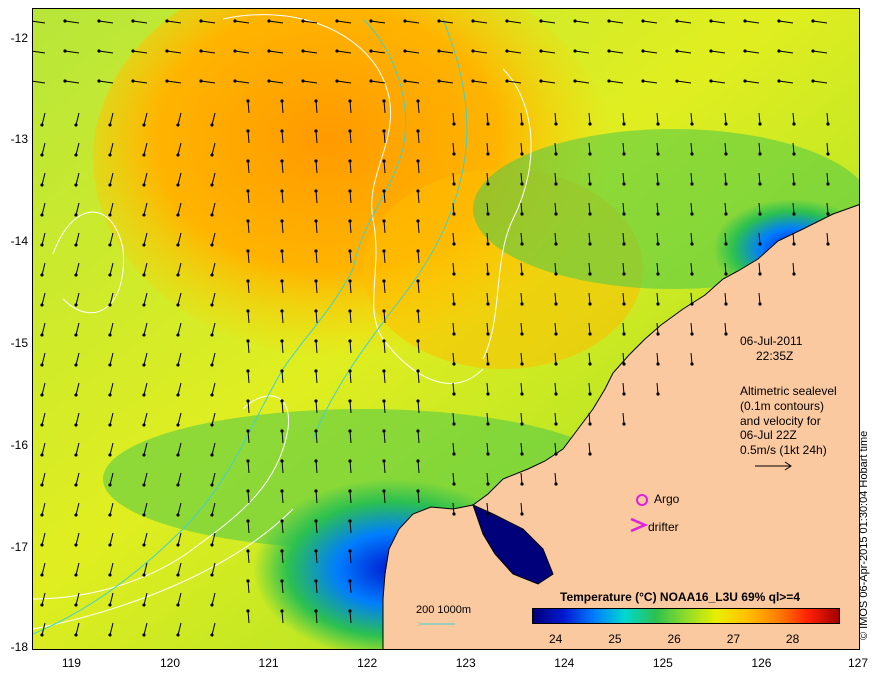 The image size is (880, 680). I want to click on credit-text: © IMOS 06-Apr-2015 01:30:04 Hobart time, so click(864, 535).